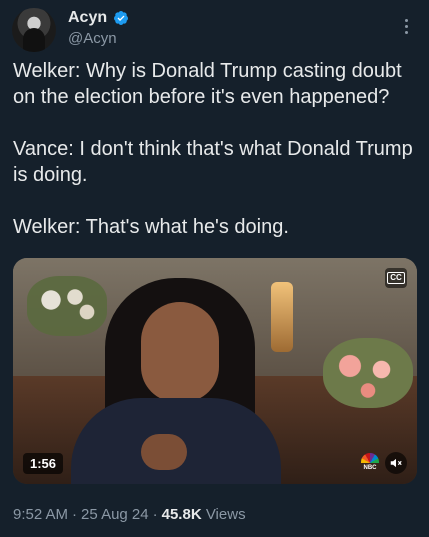 This screenshot has height=537, width=429. Describe the element at coordinates (115, 514) in the screenshot. I see `tweet-date: 25 Aug 24` at that location.